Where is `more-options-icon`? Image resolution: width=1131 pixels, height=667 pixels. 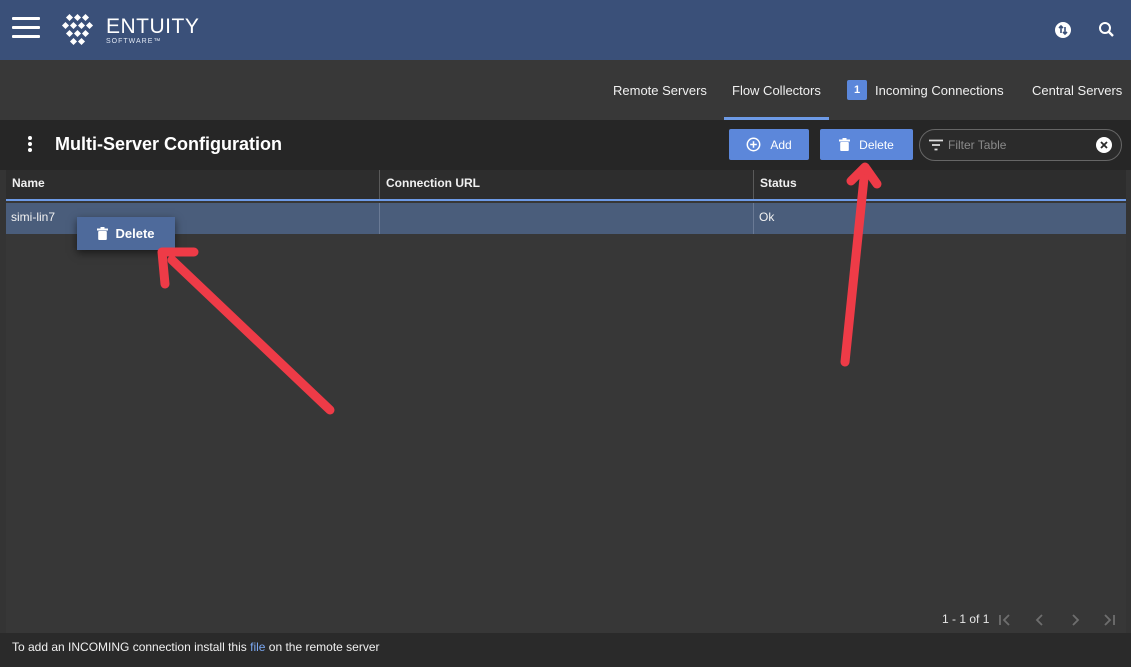
more-options-icon is located at coordinates (31, 145).